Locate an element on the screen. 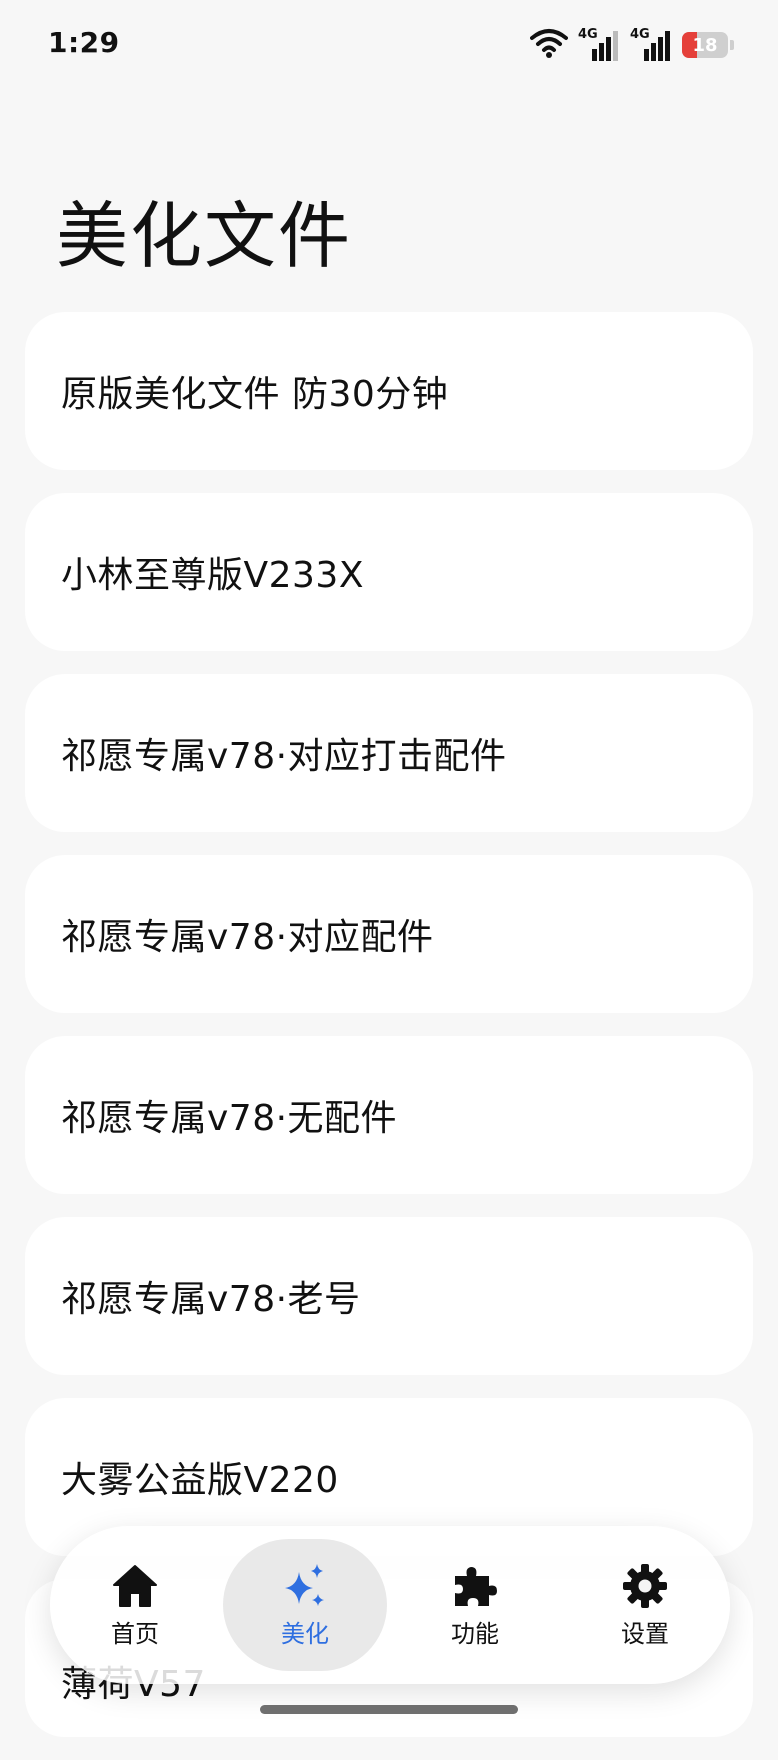 This screenshot has width=778, height=1760. list-item-label: 原版美化文件 防30分钟 is located at coordinates (255, 394).